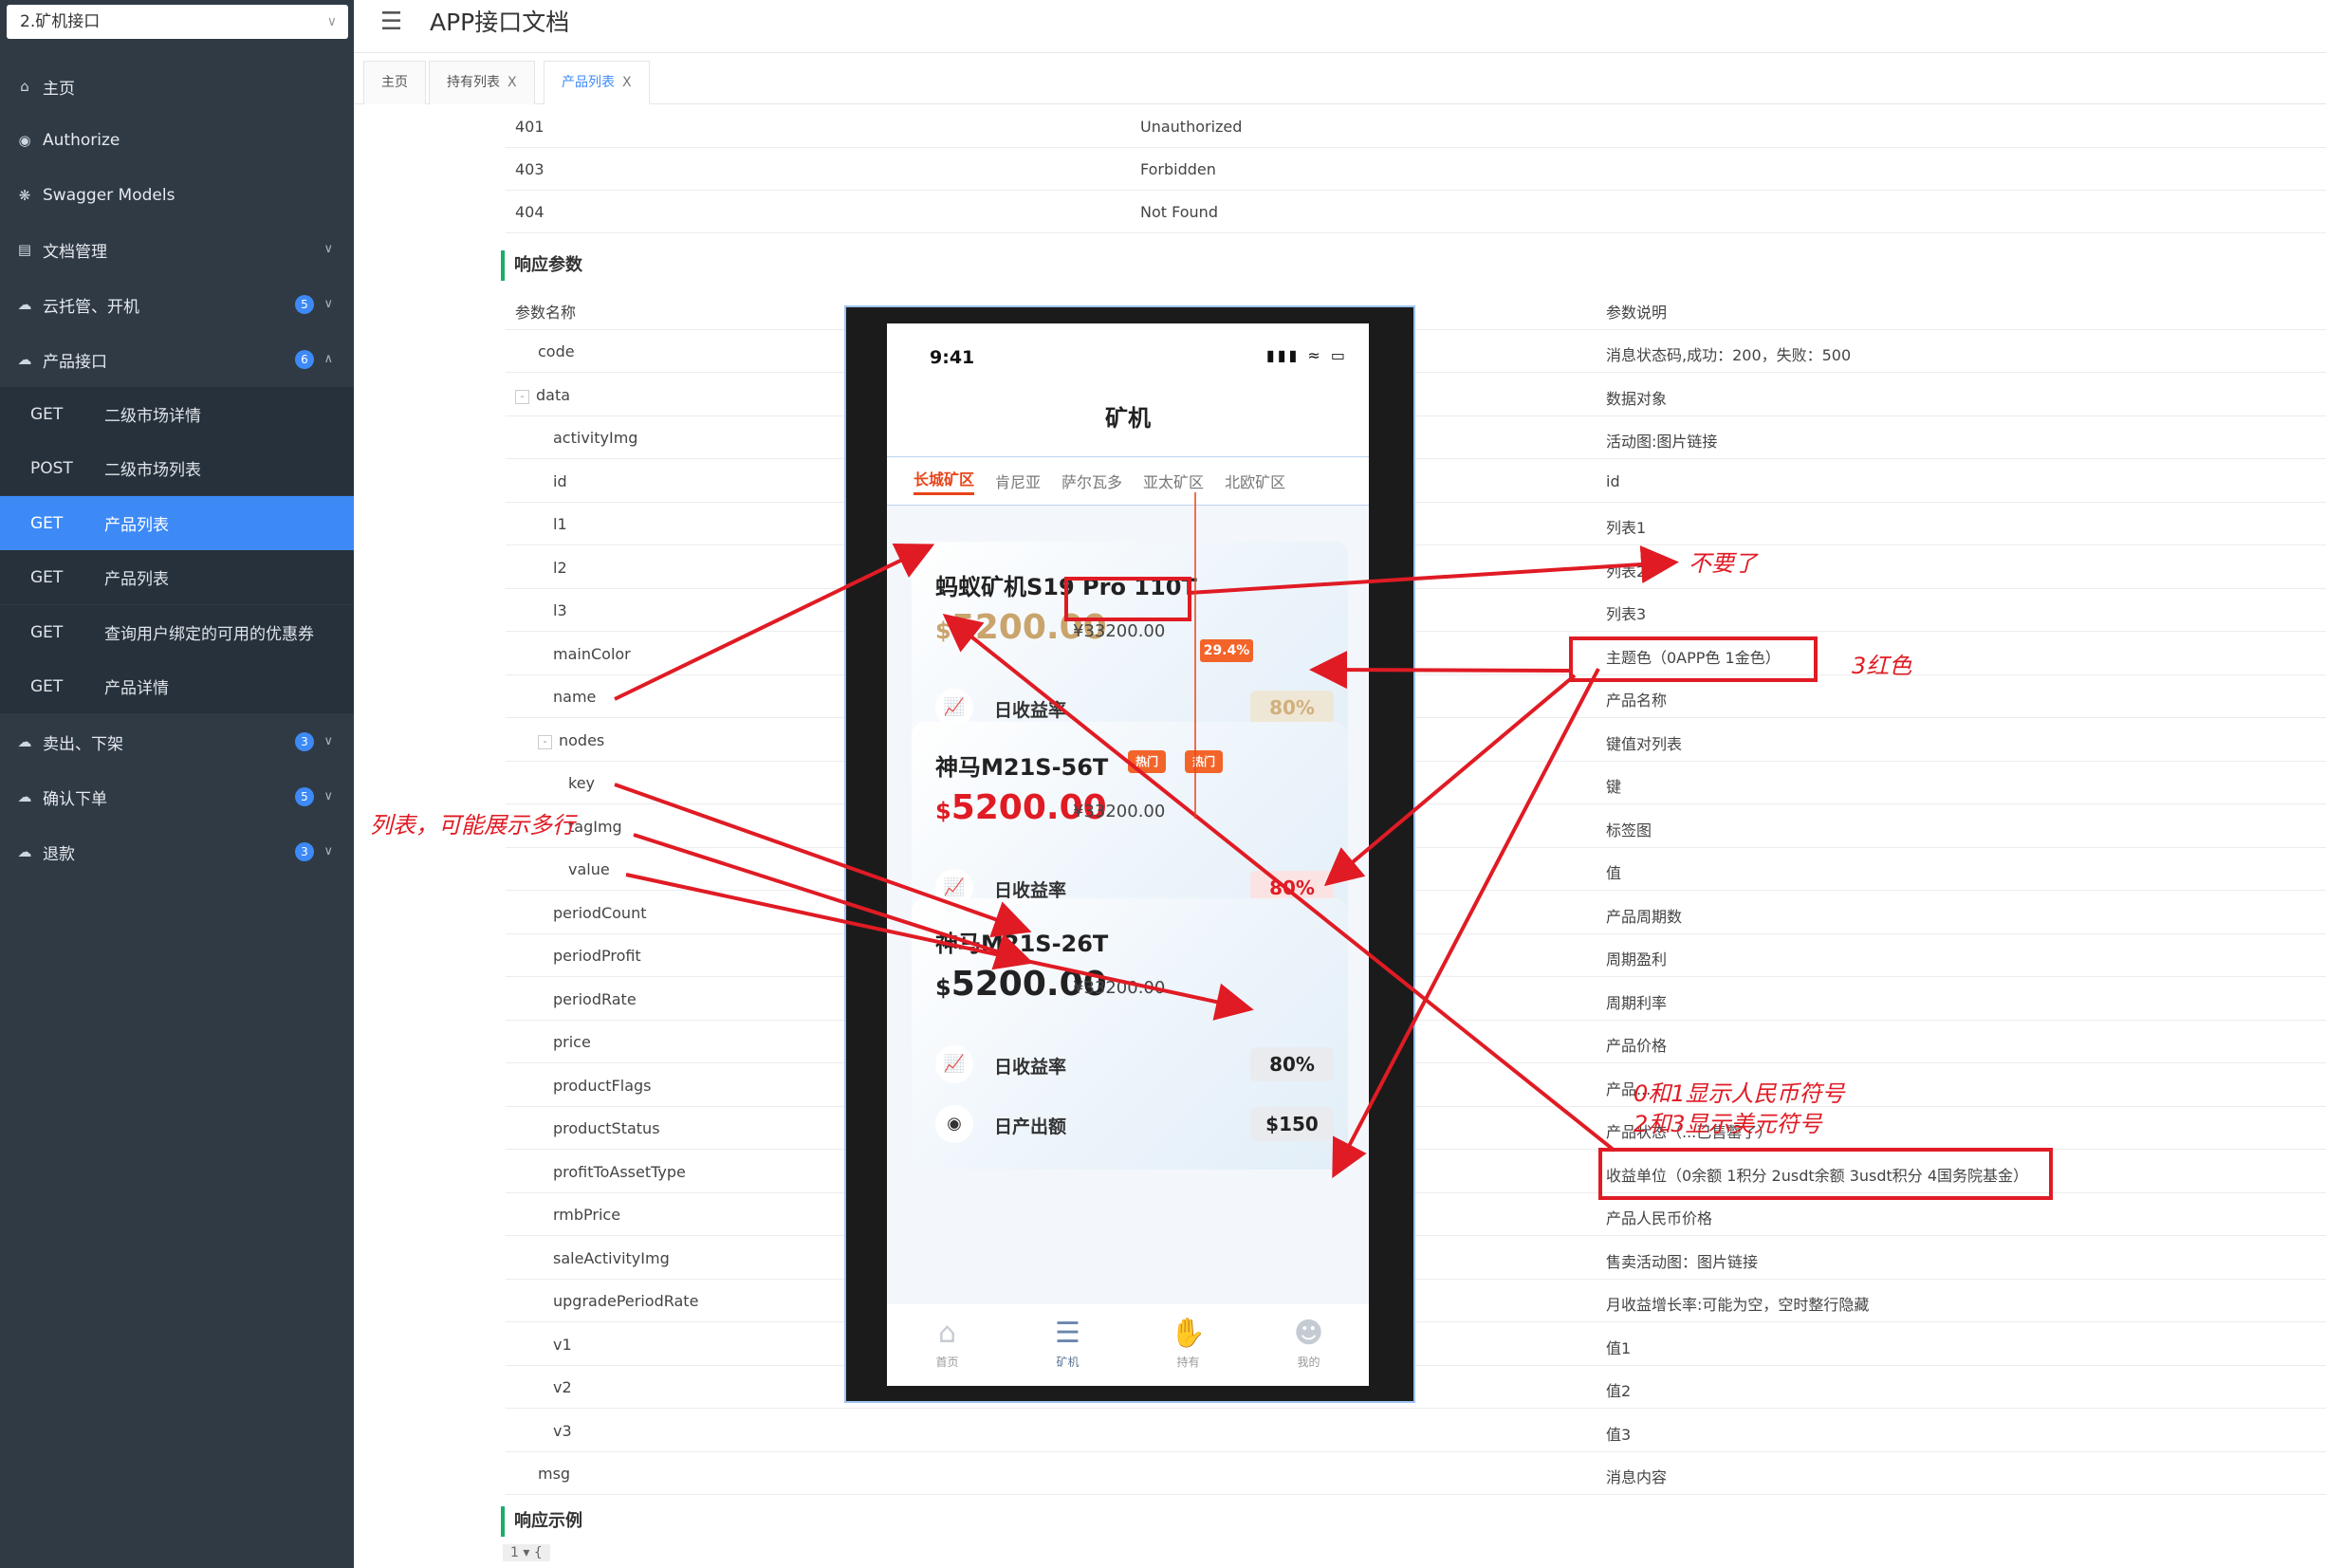 Image resolution: width=2326 pixels, height=1568 pixels. What do you see at coordinates (1416, 170) in the screenshot?
I see `status-row: 403 Forbidden` at bounding box center [1416, 170].